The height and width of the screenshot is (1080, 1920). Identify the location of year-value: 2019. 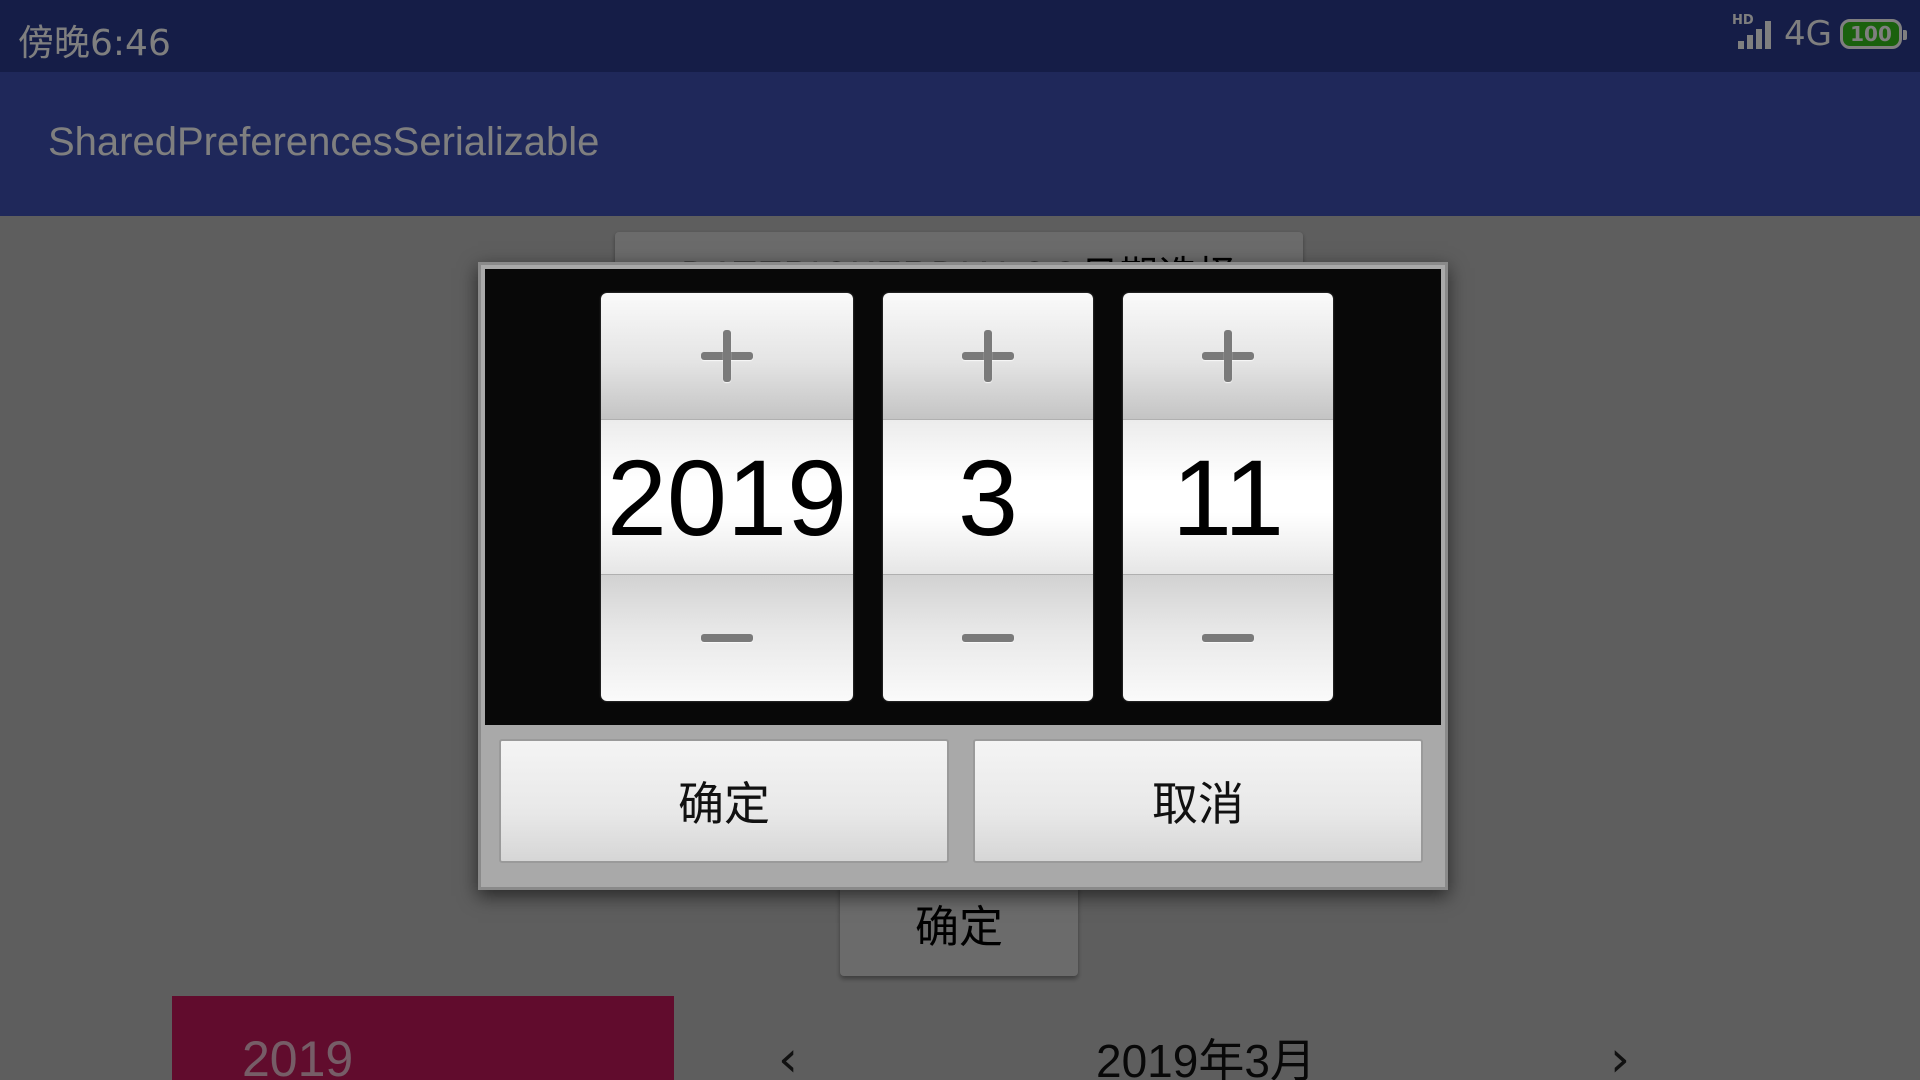
(727, 497).